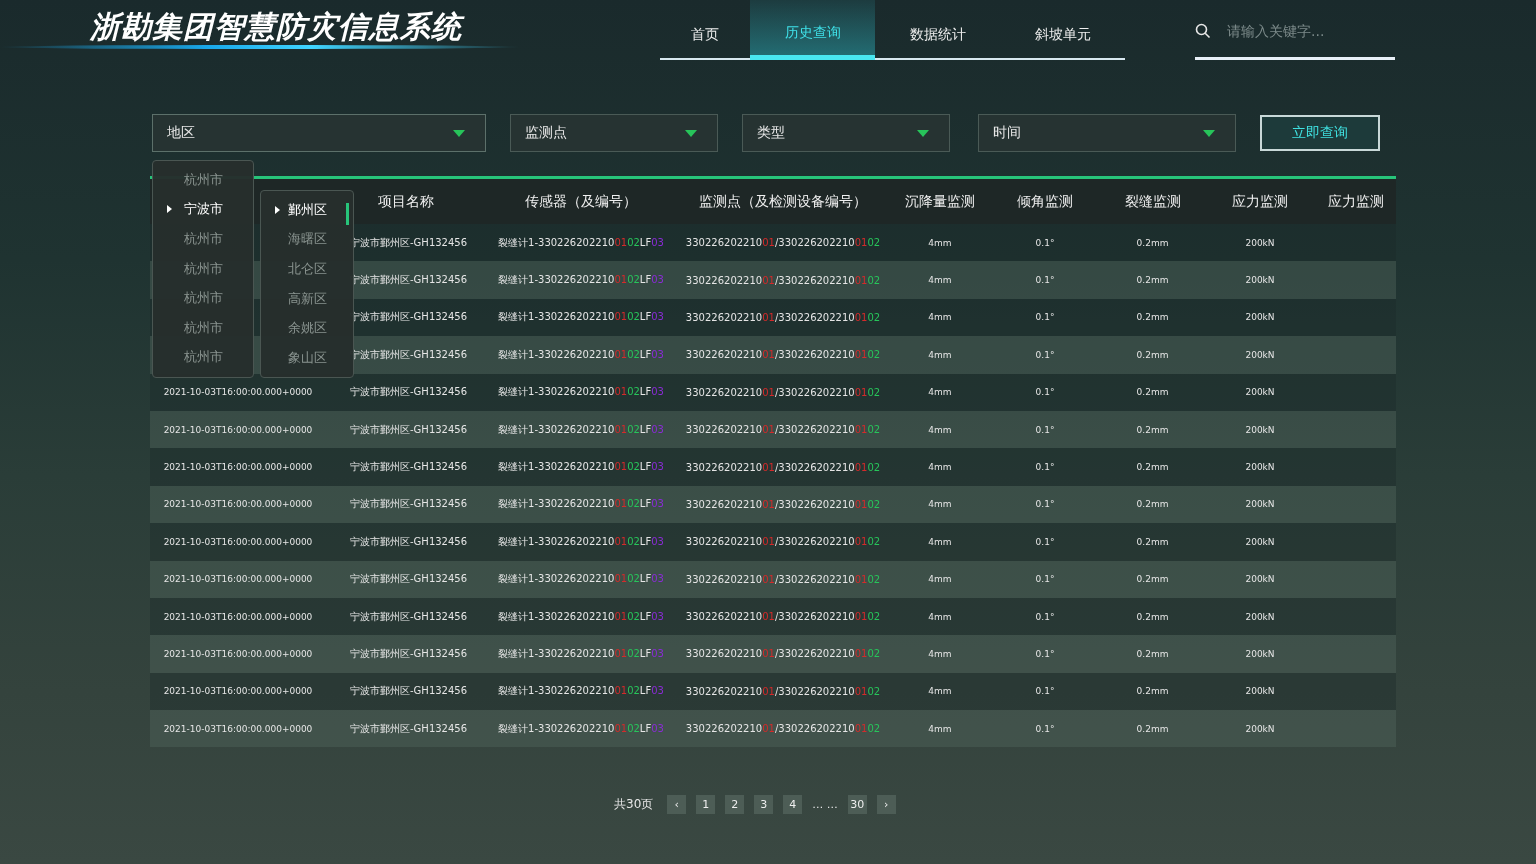  I want to click on query-button: 立即查询, so click(1320, 133).